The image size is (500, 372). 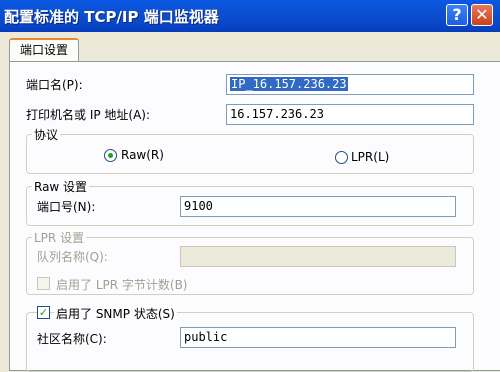 I want to click on port-number-input: 9100, so click(x=318, y=206).